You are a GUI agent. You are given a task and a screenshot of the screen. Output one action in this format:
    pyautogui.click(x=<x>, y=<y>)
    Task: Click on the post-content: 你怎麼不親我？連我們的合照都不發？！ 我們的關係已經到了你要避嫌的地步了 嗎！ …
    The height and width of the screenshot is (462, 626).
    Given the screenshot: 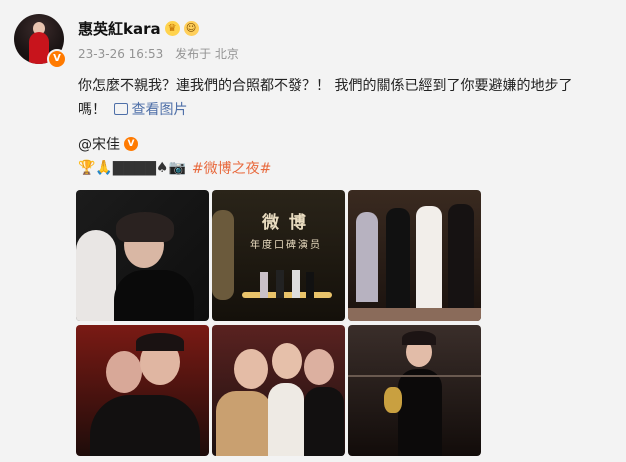 What is the action you would take?
    pyautogui.click(x=343, y=98)
    